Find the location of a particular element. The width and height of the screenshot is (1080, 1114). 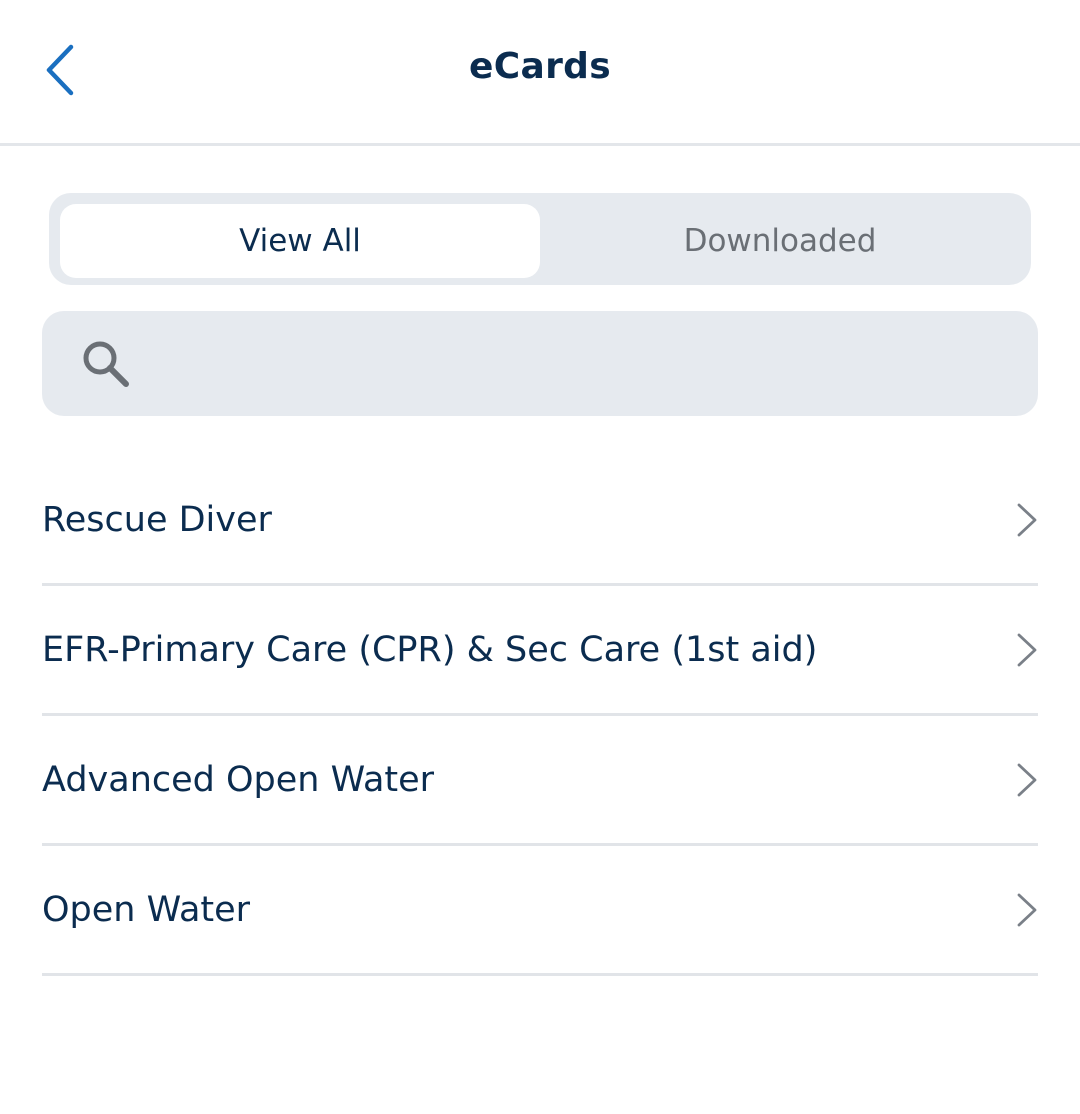

page-title: eCards is located at coordinates (540, 66).